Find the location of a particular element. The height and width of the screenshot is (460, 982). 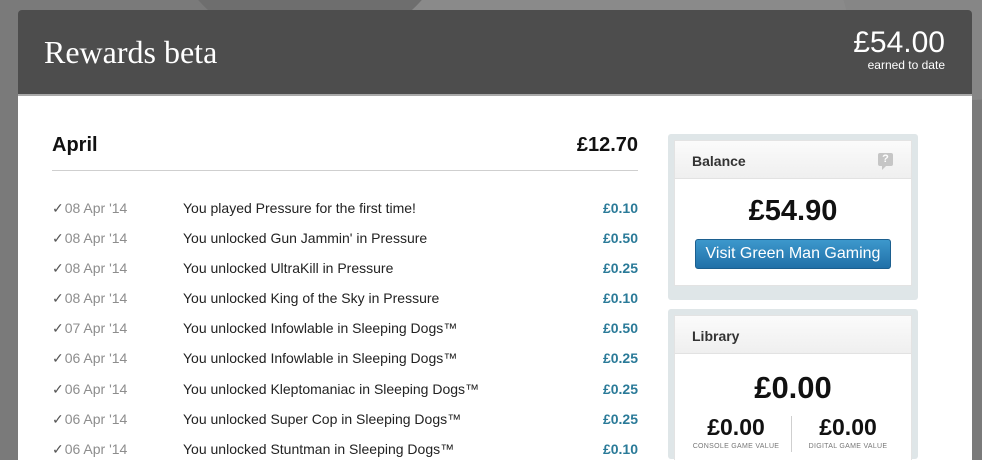

console-caption: CONSOLE GAME VALUE is located at coordinates (736, 446).